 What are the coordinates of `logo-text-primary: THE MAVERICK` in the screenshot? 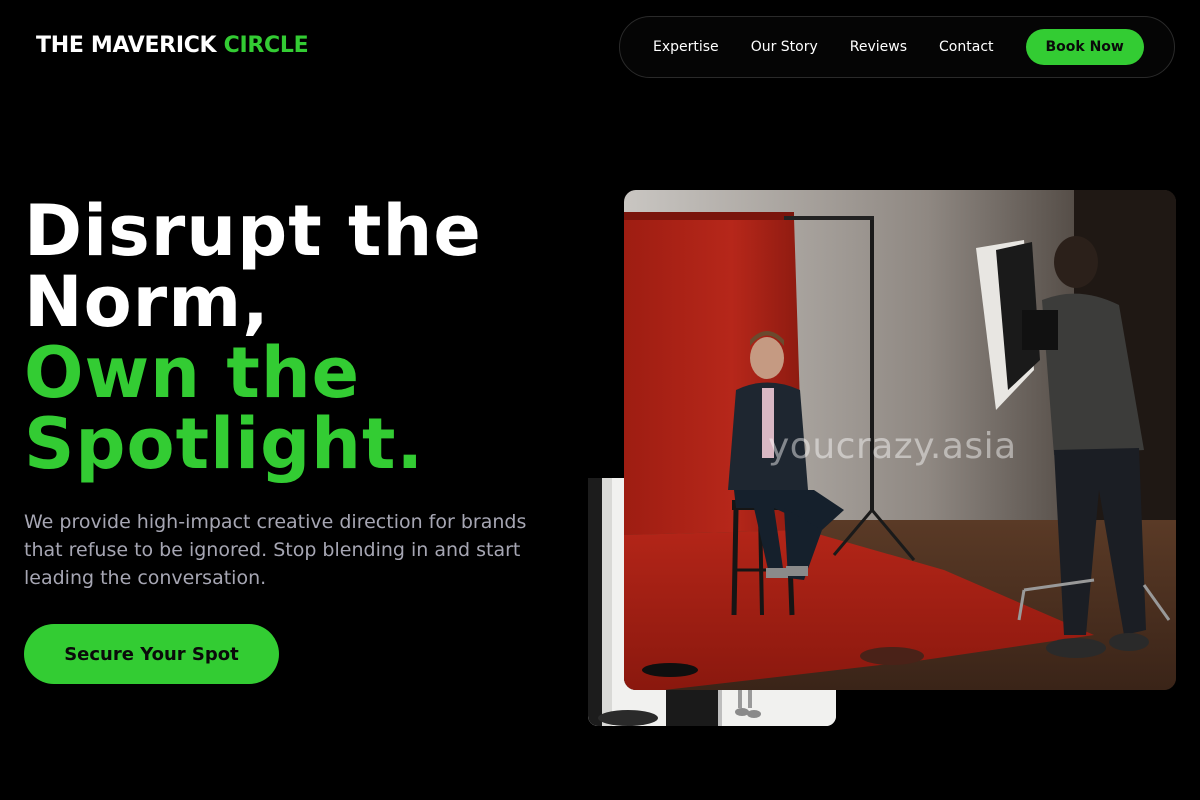 It's located at (126, 45).